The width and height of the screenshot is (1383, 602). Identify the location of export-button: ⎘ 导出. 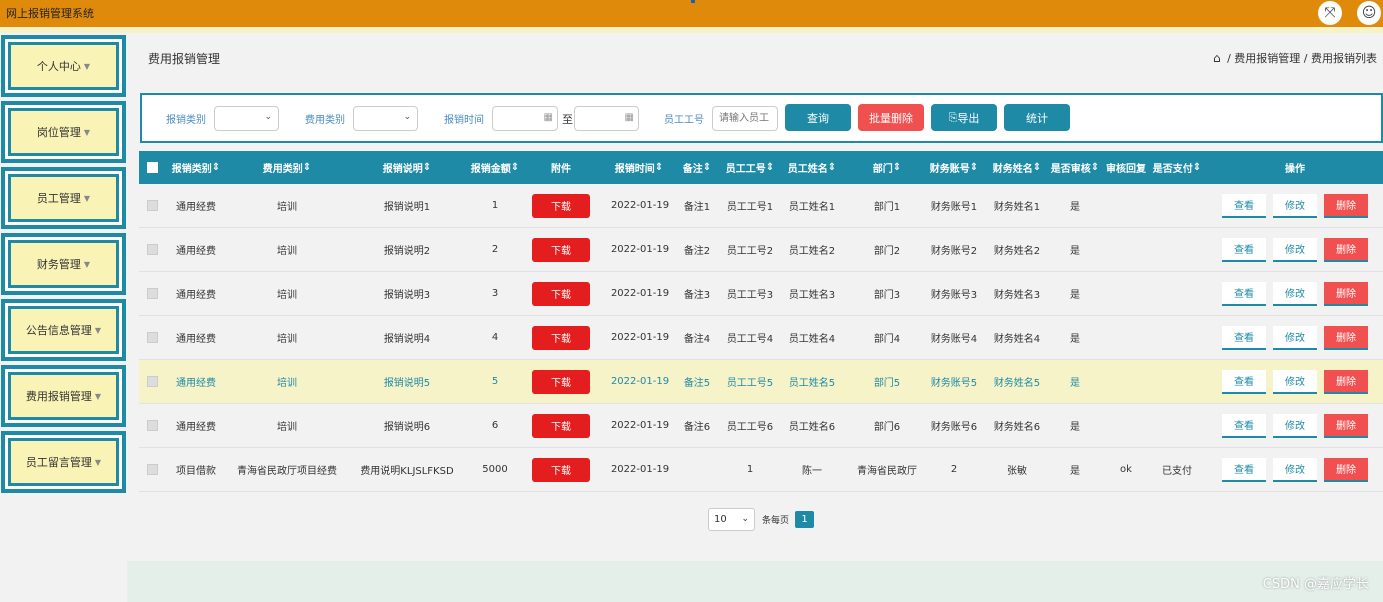
(964, 117).